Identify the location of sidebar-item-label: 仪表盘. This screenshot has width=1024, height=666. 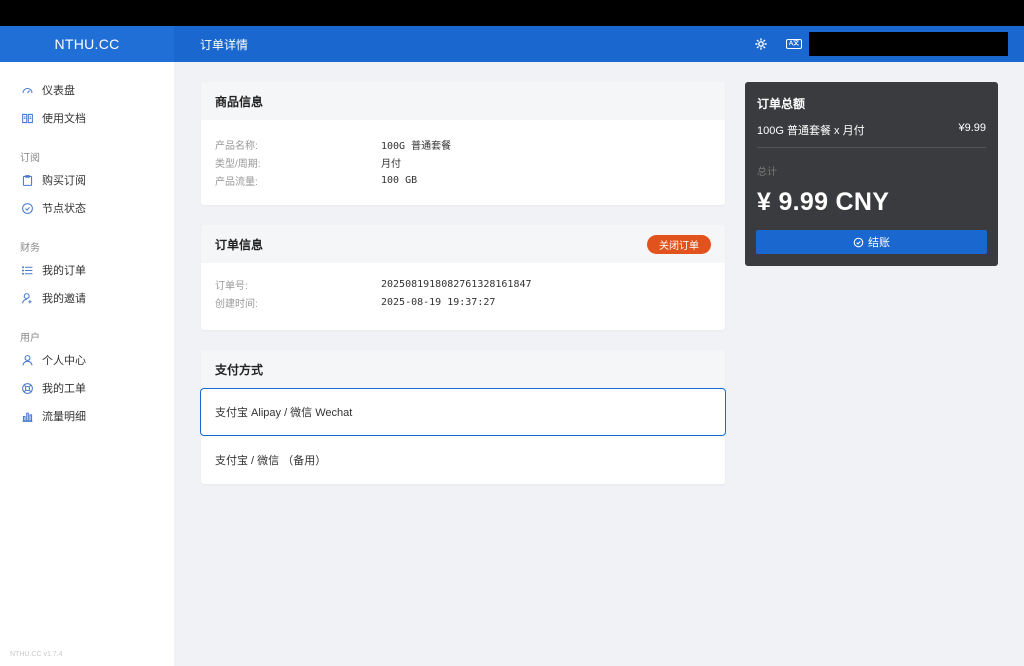
(58, 91).